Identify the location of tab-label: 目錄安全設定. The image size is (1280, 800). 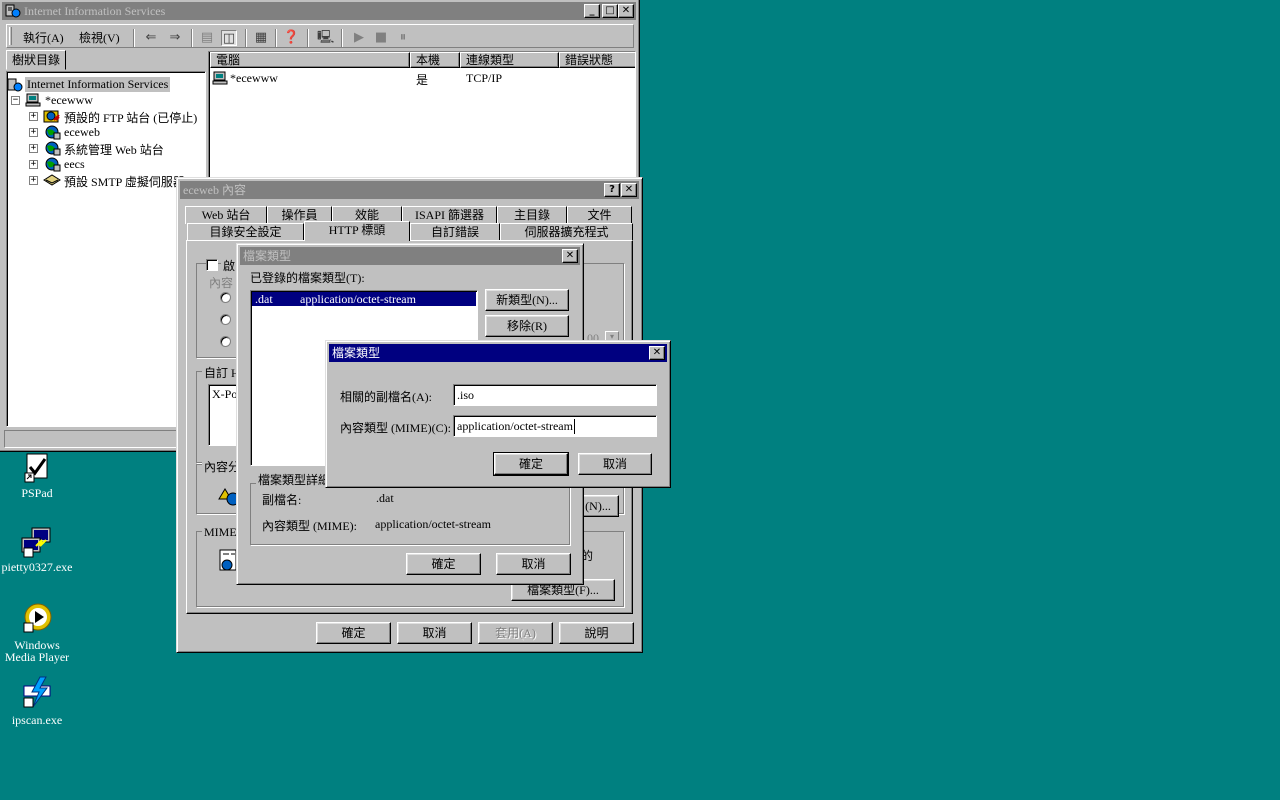
(245, 232).